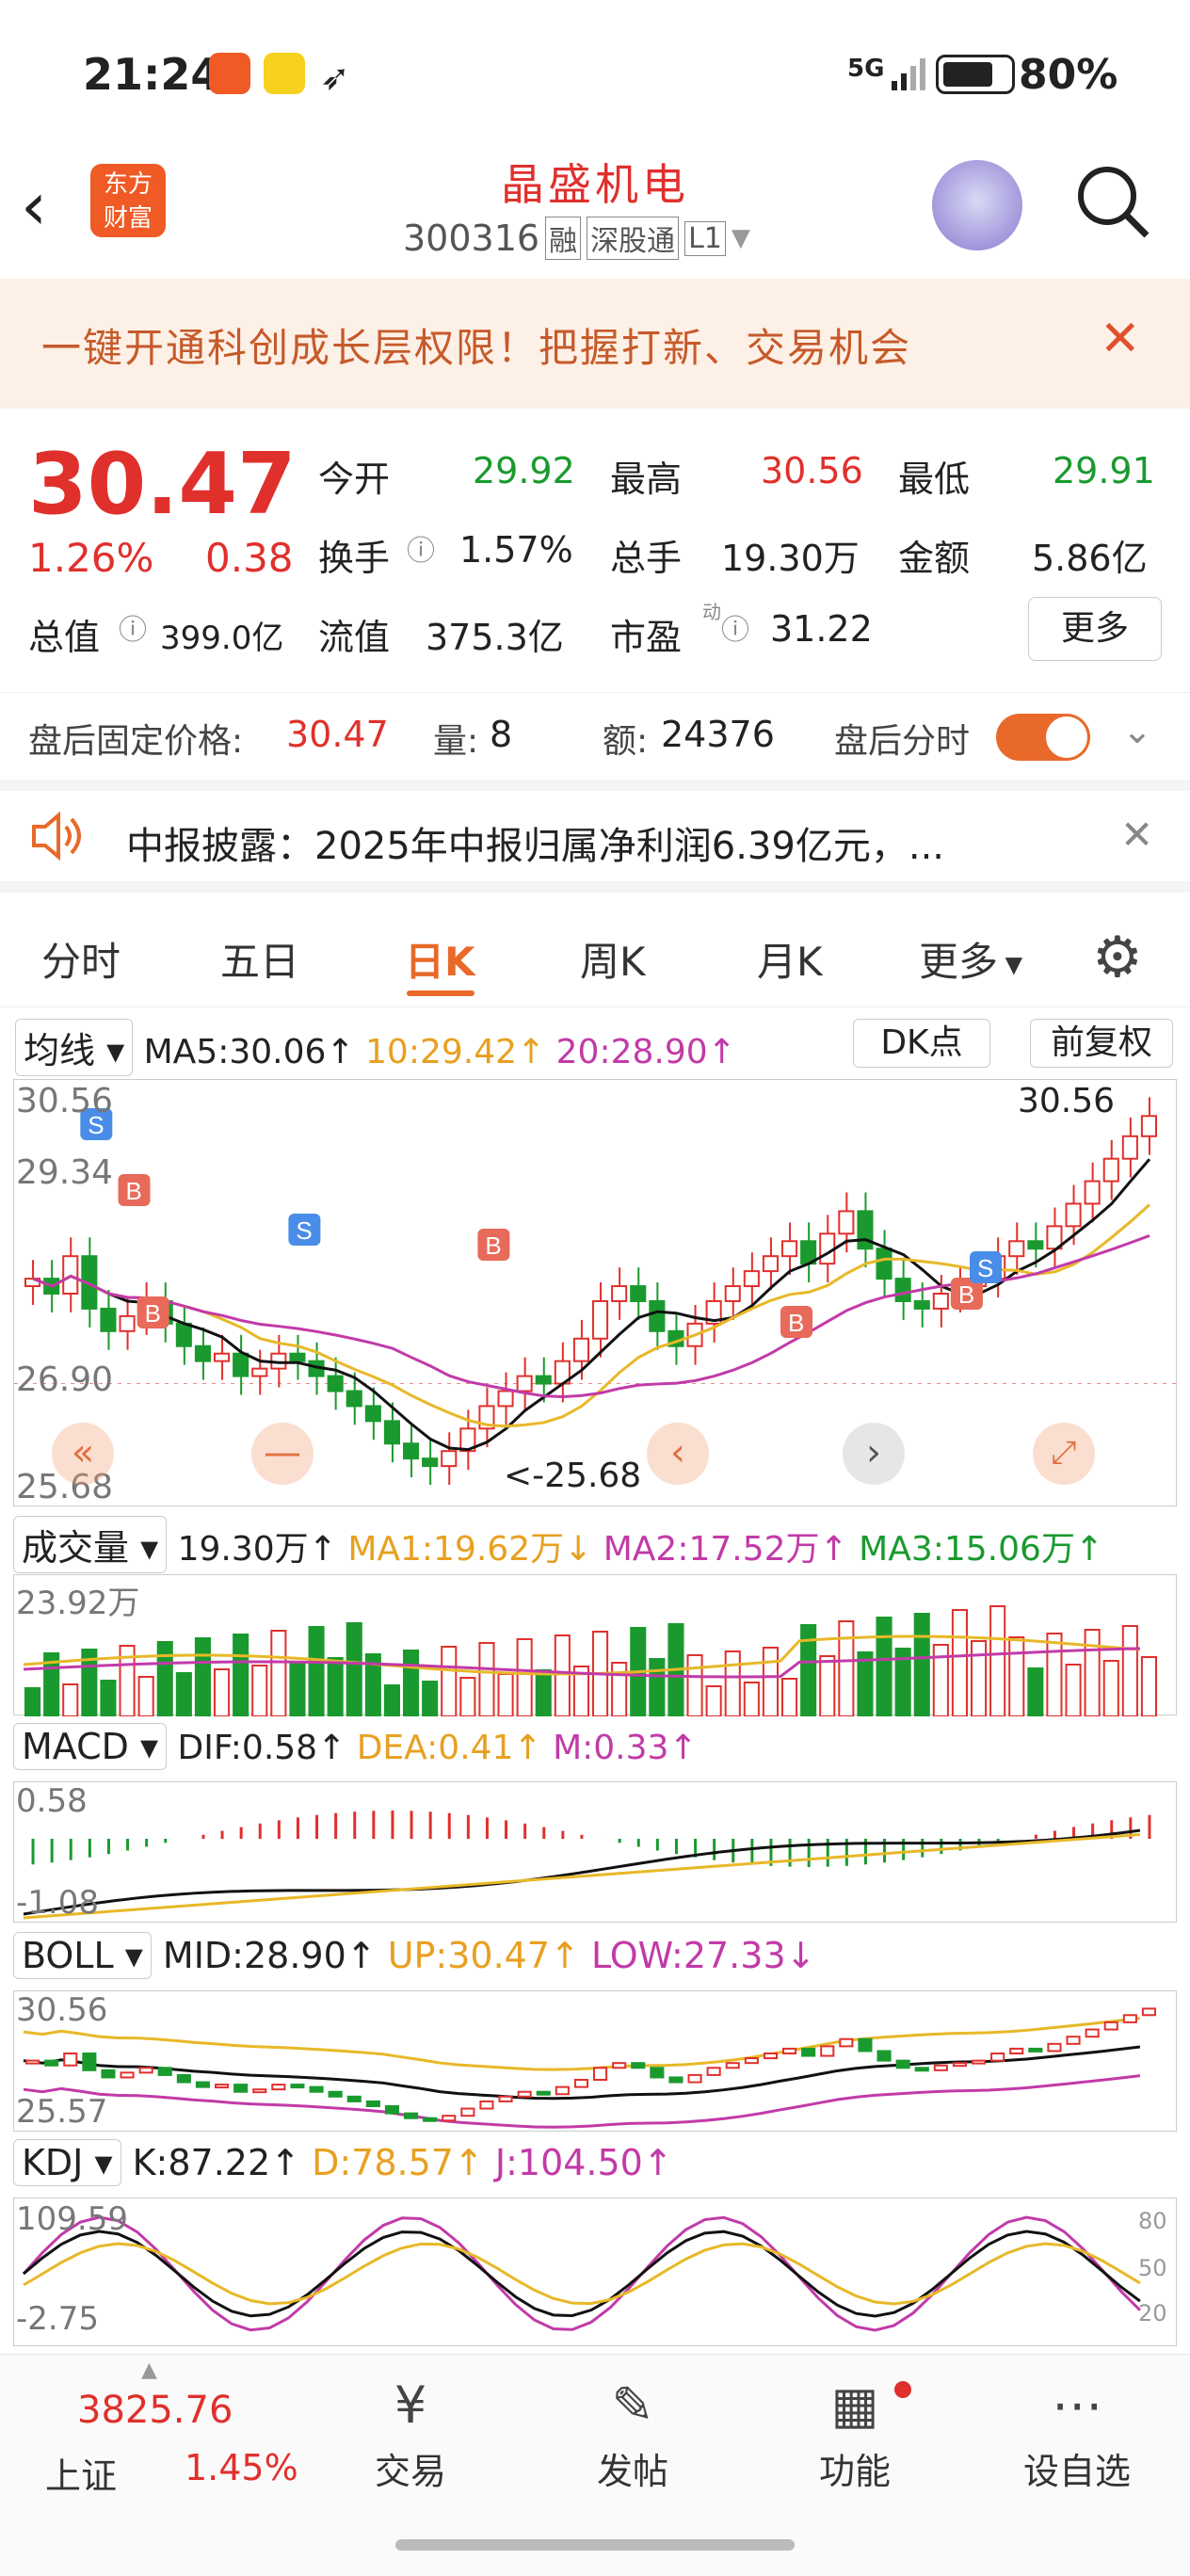  What do you see at coordinates (248, 1748) in the screenshot?
I see `macd-dif: DIF:0.58` at bounding box center [248, 1748].